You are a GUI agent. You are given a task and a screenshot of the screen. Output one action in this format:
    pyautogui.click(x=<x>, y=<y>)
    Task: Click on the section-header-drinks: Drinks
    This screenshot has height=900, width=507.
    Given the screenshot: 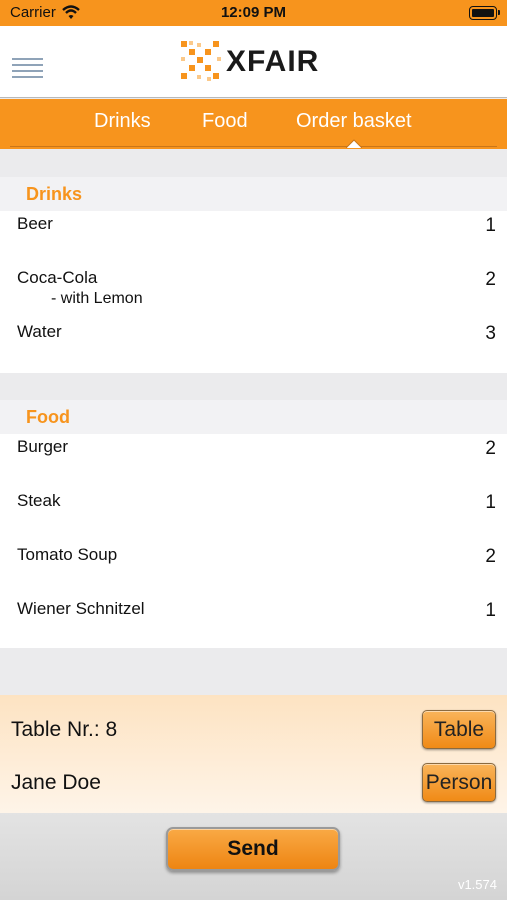 What is the action you would take?
    pyautogui.click(x=253, y=194)
    